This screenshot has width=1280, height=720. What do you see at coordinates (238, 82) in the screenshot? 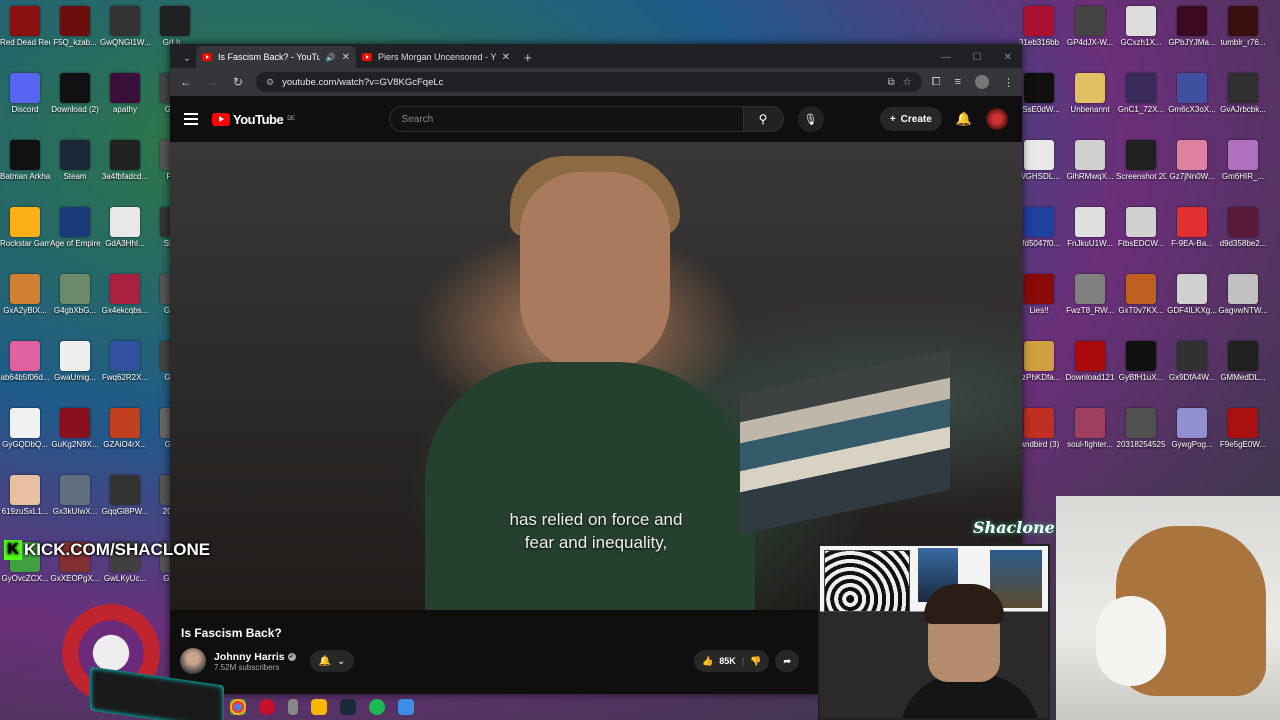
I see `reload-icon: ↻` at bounding box center [238, 82].